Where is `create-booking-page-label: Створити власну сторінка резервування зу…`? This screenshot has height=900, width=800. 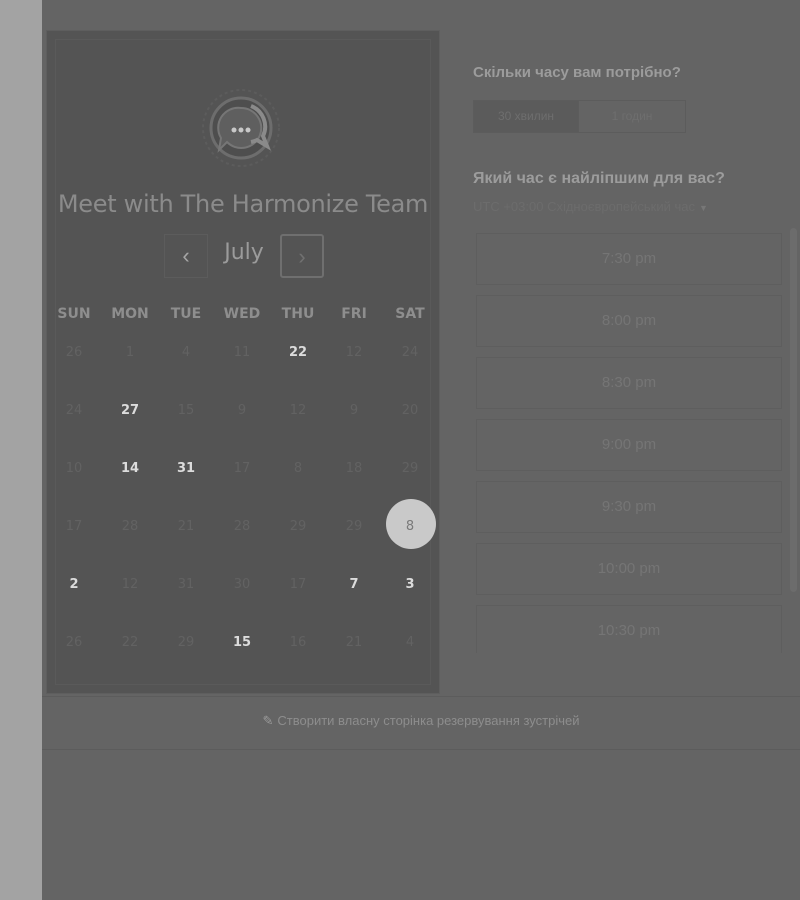
create-booking-page-label: Створити власну сторінка резервування зу… is located at coordinates (428, 720).